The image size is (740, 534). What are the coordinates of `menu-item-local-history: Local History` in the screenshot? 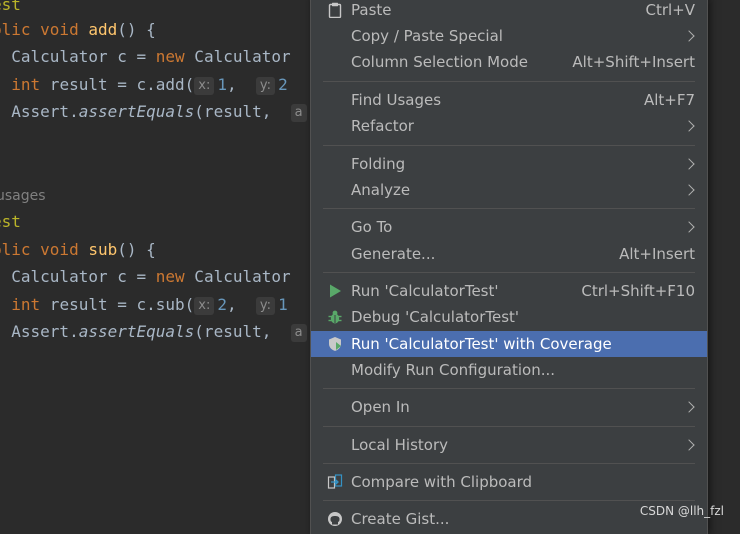 It's located at (509, 445).